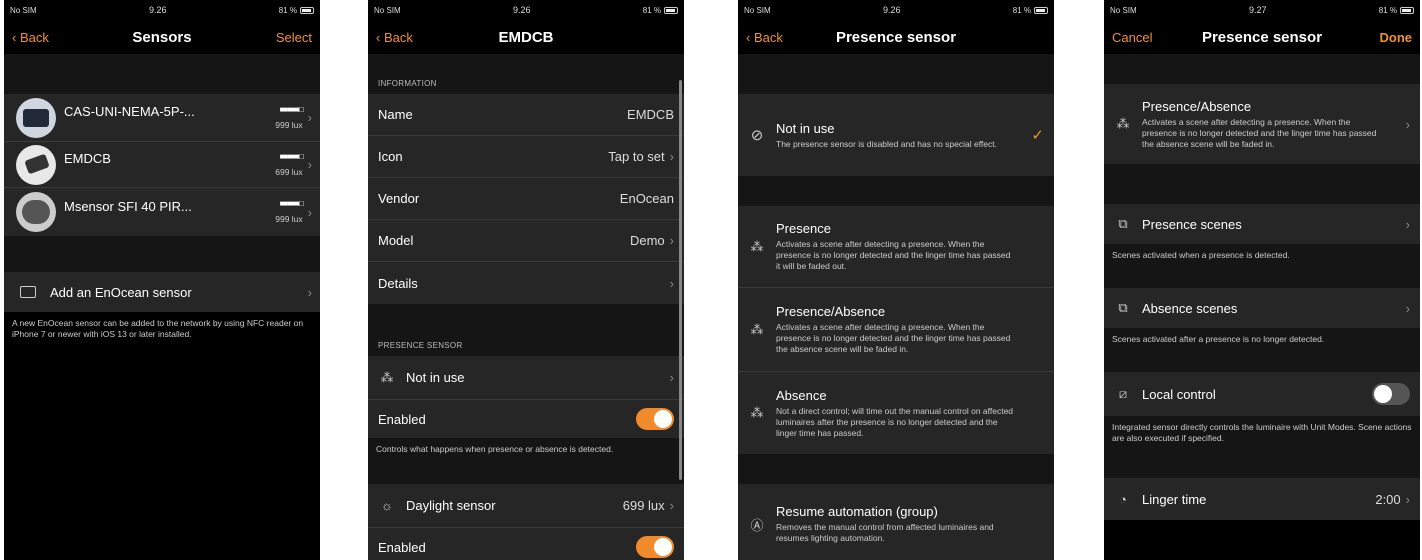 This screenshot has width=1422, height=560. Describe the element at coordinates (526, 115) in the screenshot. I see `name-row: Name EMDCB` at that location.